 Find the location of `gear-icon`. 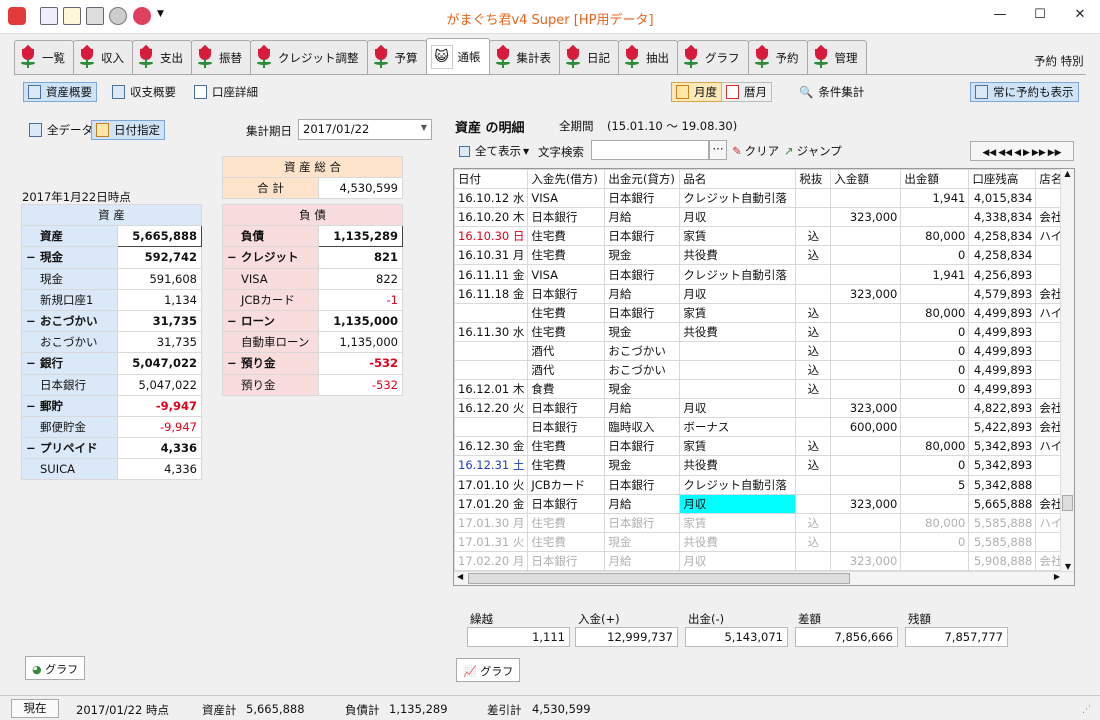

gear-icon is located at coordinates (118, 16).